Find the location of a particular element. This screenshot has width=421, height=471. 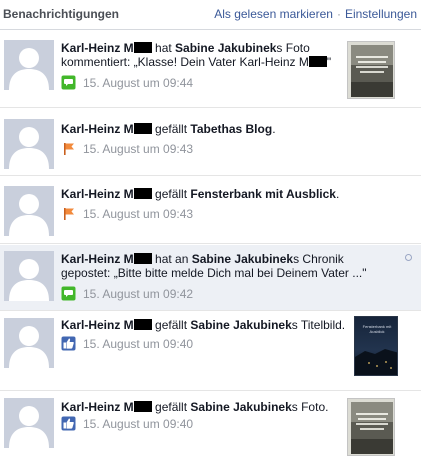

notification-text: Karl-Heinz M gefällt Tabethas Blog. is located at coordinates (203, 129).